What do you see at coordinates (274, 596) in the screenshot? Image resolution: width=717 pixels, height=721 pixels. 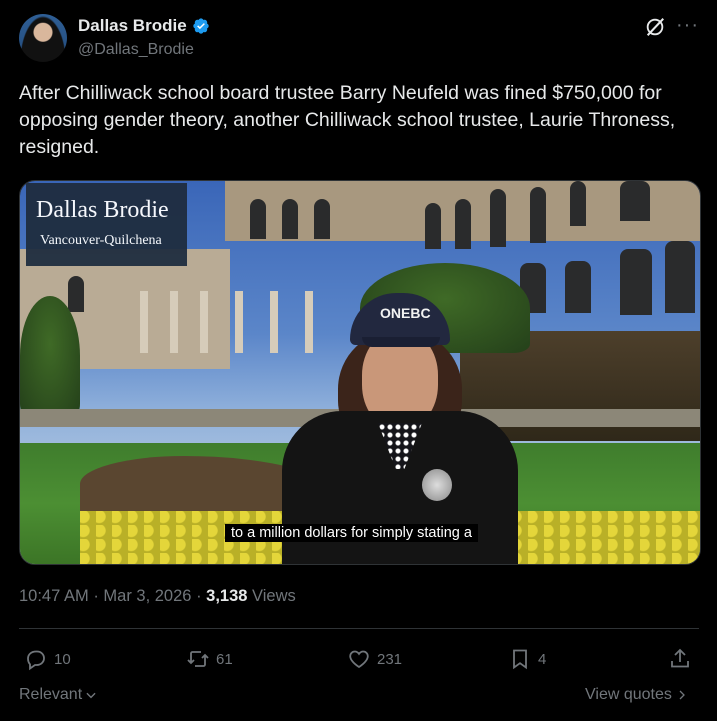 I see `views-label: Views` at bounding box center [274, 596].